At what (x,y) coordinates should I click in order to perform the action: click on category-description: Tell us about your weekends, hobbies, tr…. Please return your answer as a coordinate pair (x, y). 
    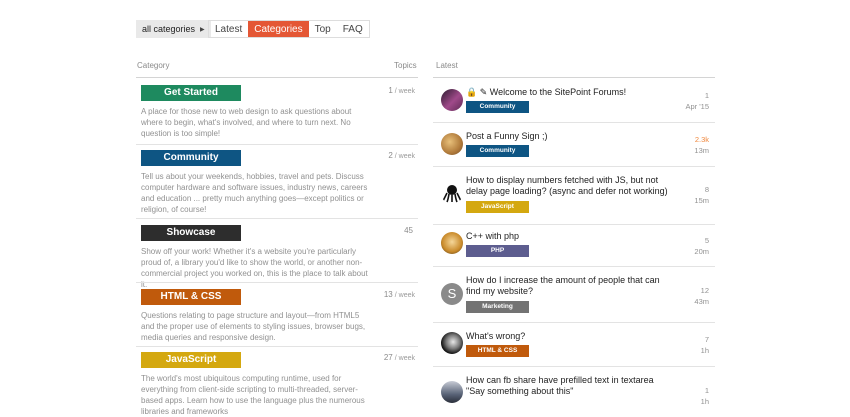
    Looking at the image, I should click on (254, 193).